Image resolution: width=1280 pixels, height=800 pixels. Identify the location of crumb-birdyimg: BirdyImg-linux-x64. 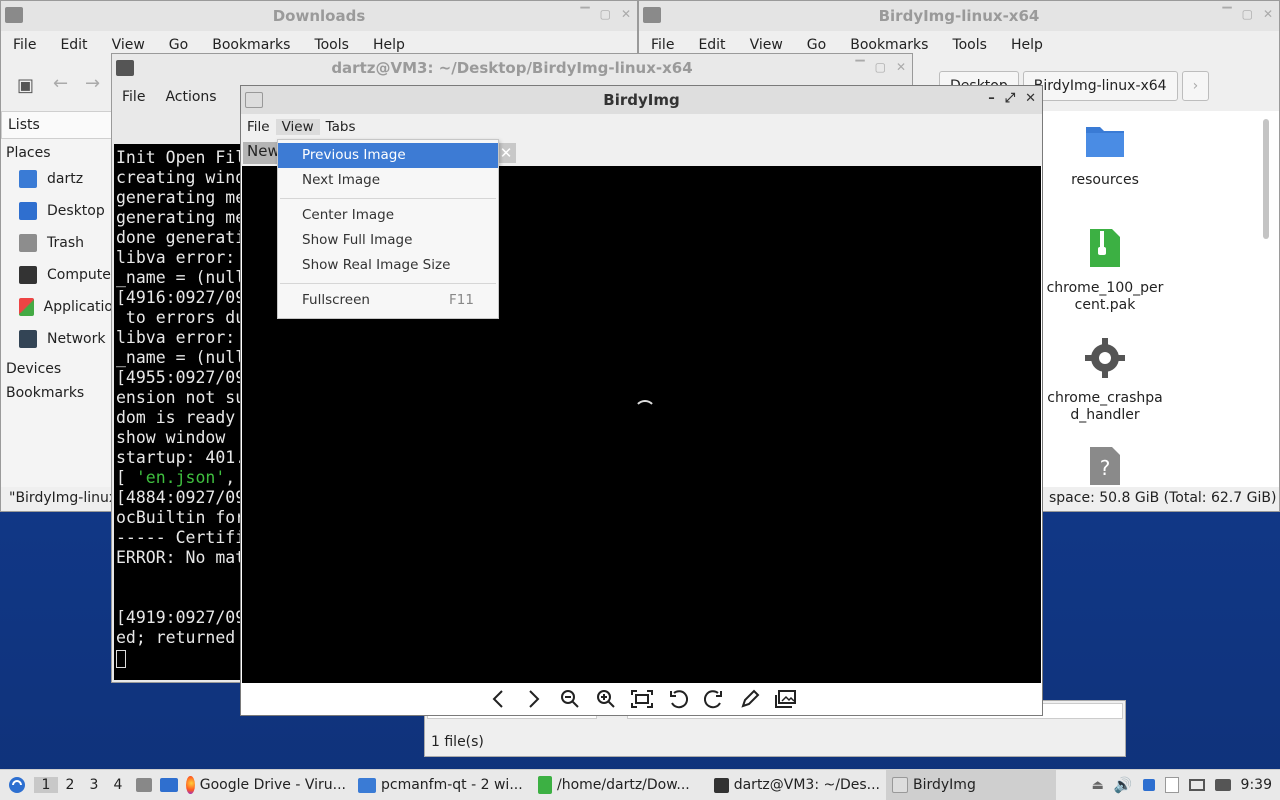
(1100, 86).